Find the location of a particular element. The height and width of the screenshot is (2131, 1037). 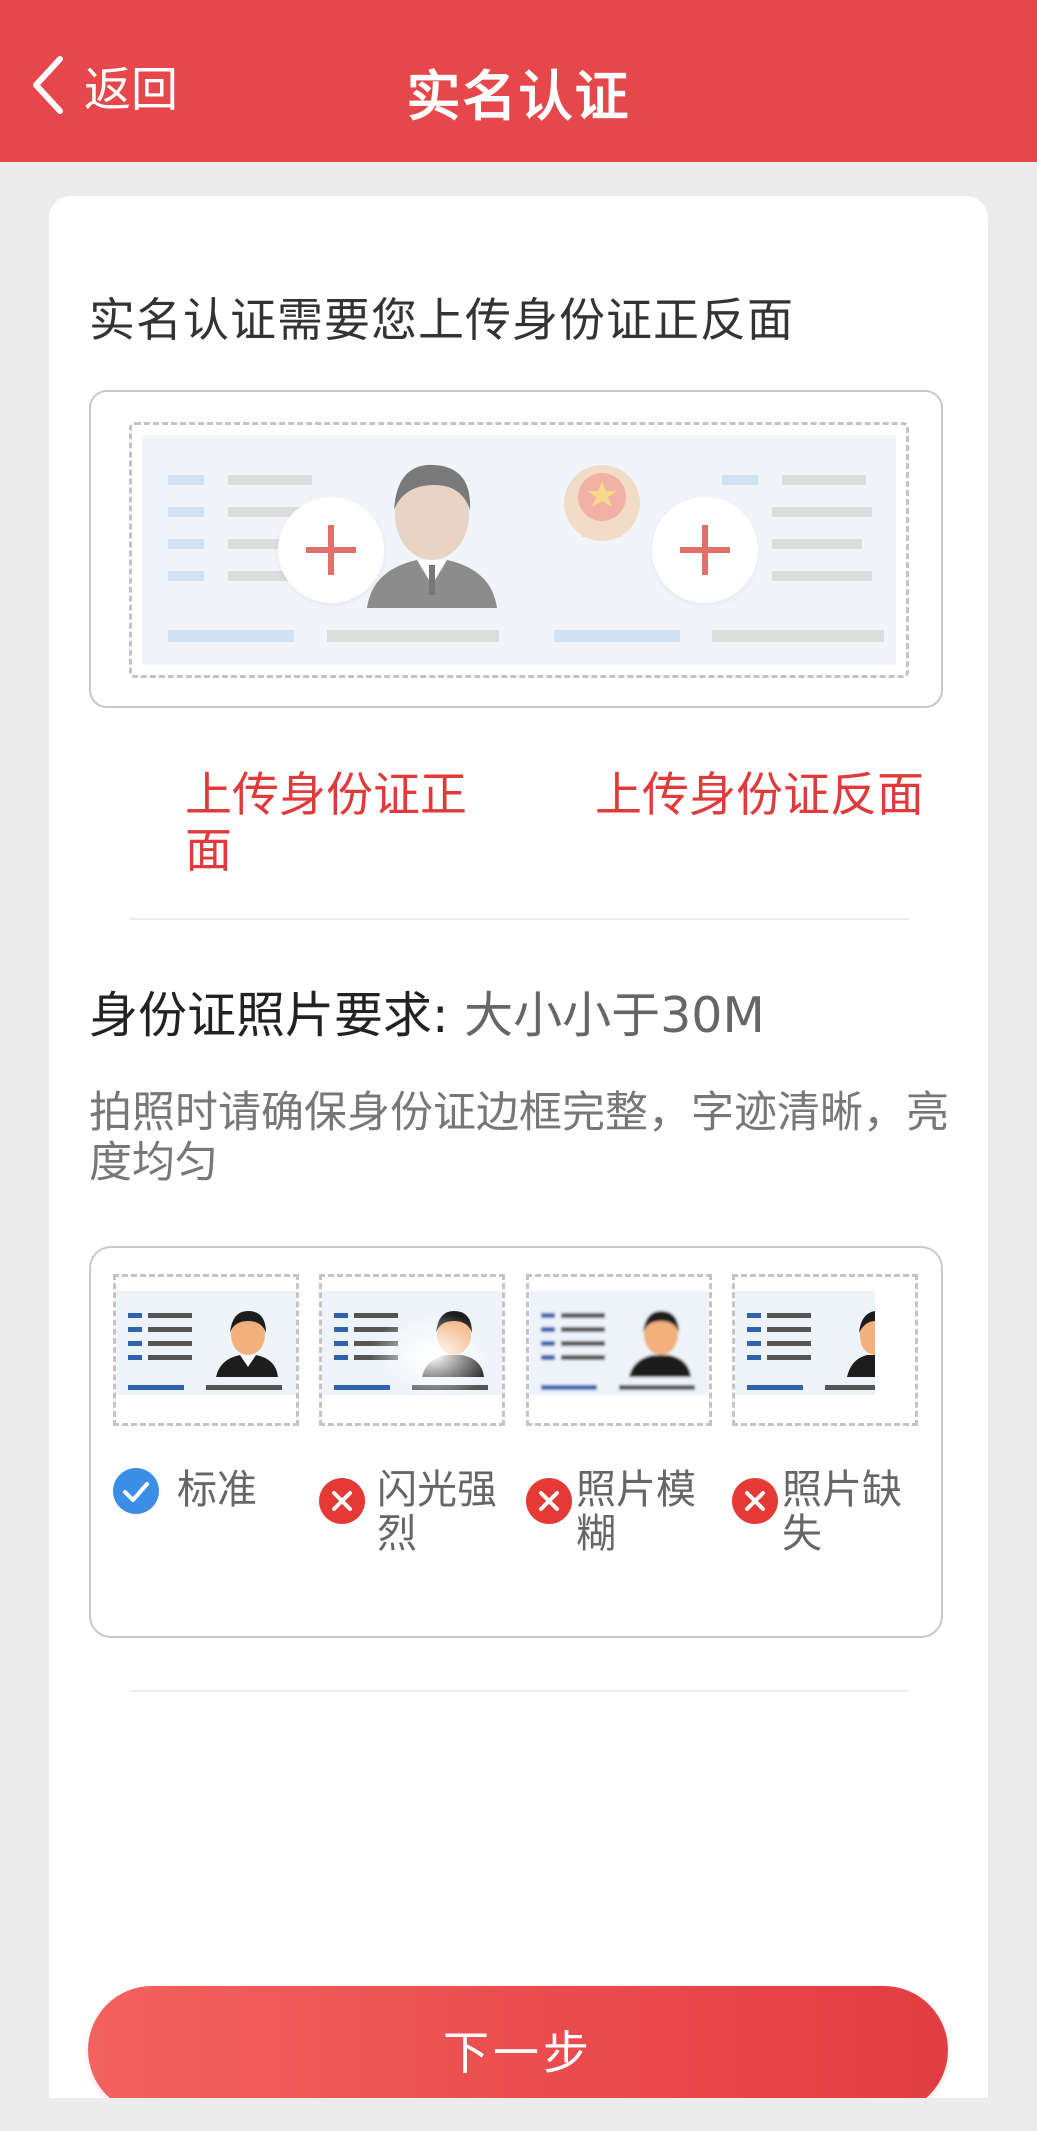

sample-label: 照片模糊 is located at coordinates (636, 1512).